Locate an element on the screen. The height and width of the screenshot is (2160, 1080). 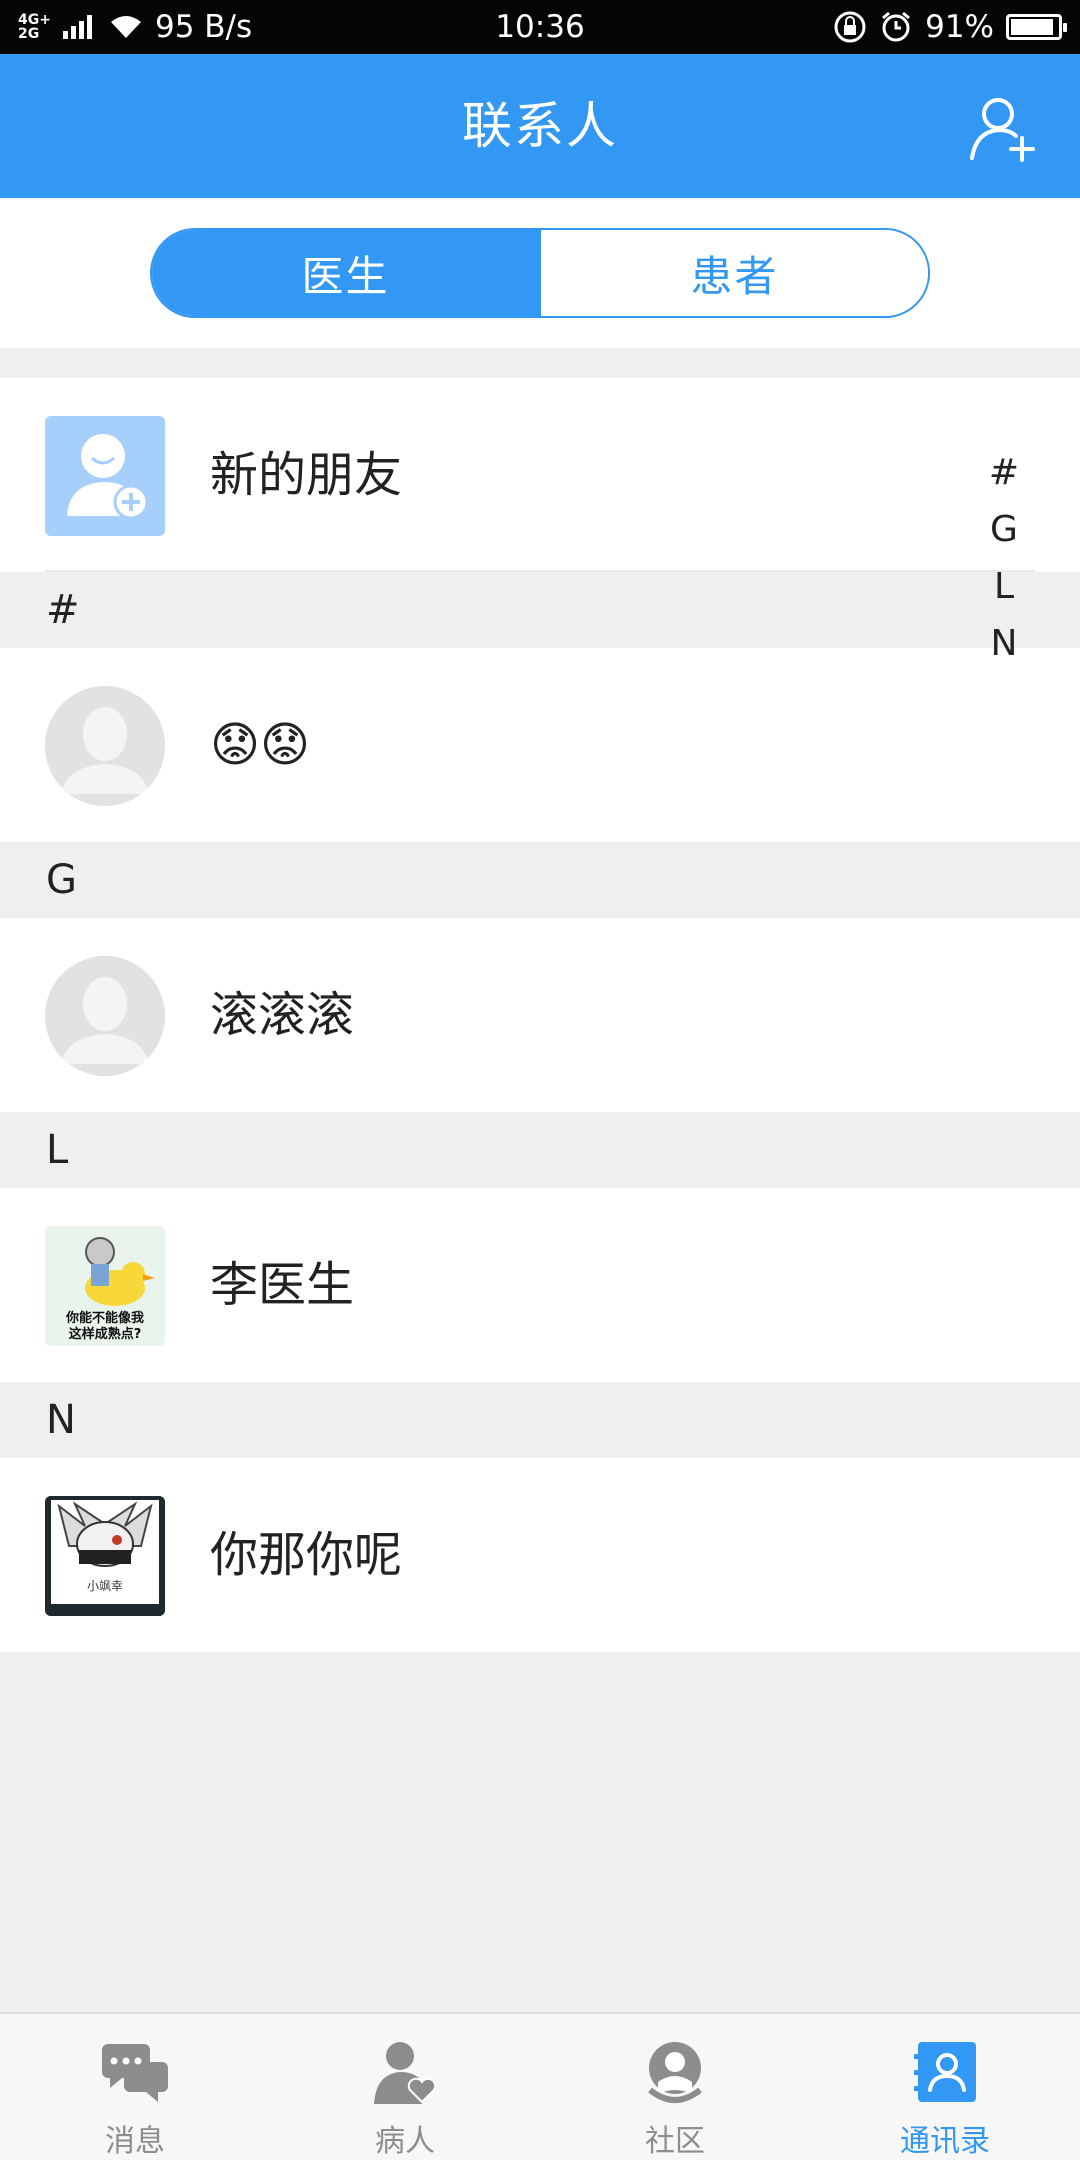
svg-text: 小飒幸 is located at coordinates (105, 1585).